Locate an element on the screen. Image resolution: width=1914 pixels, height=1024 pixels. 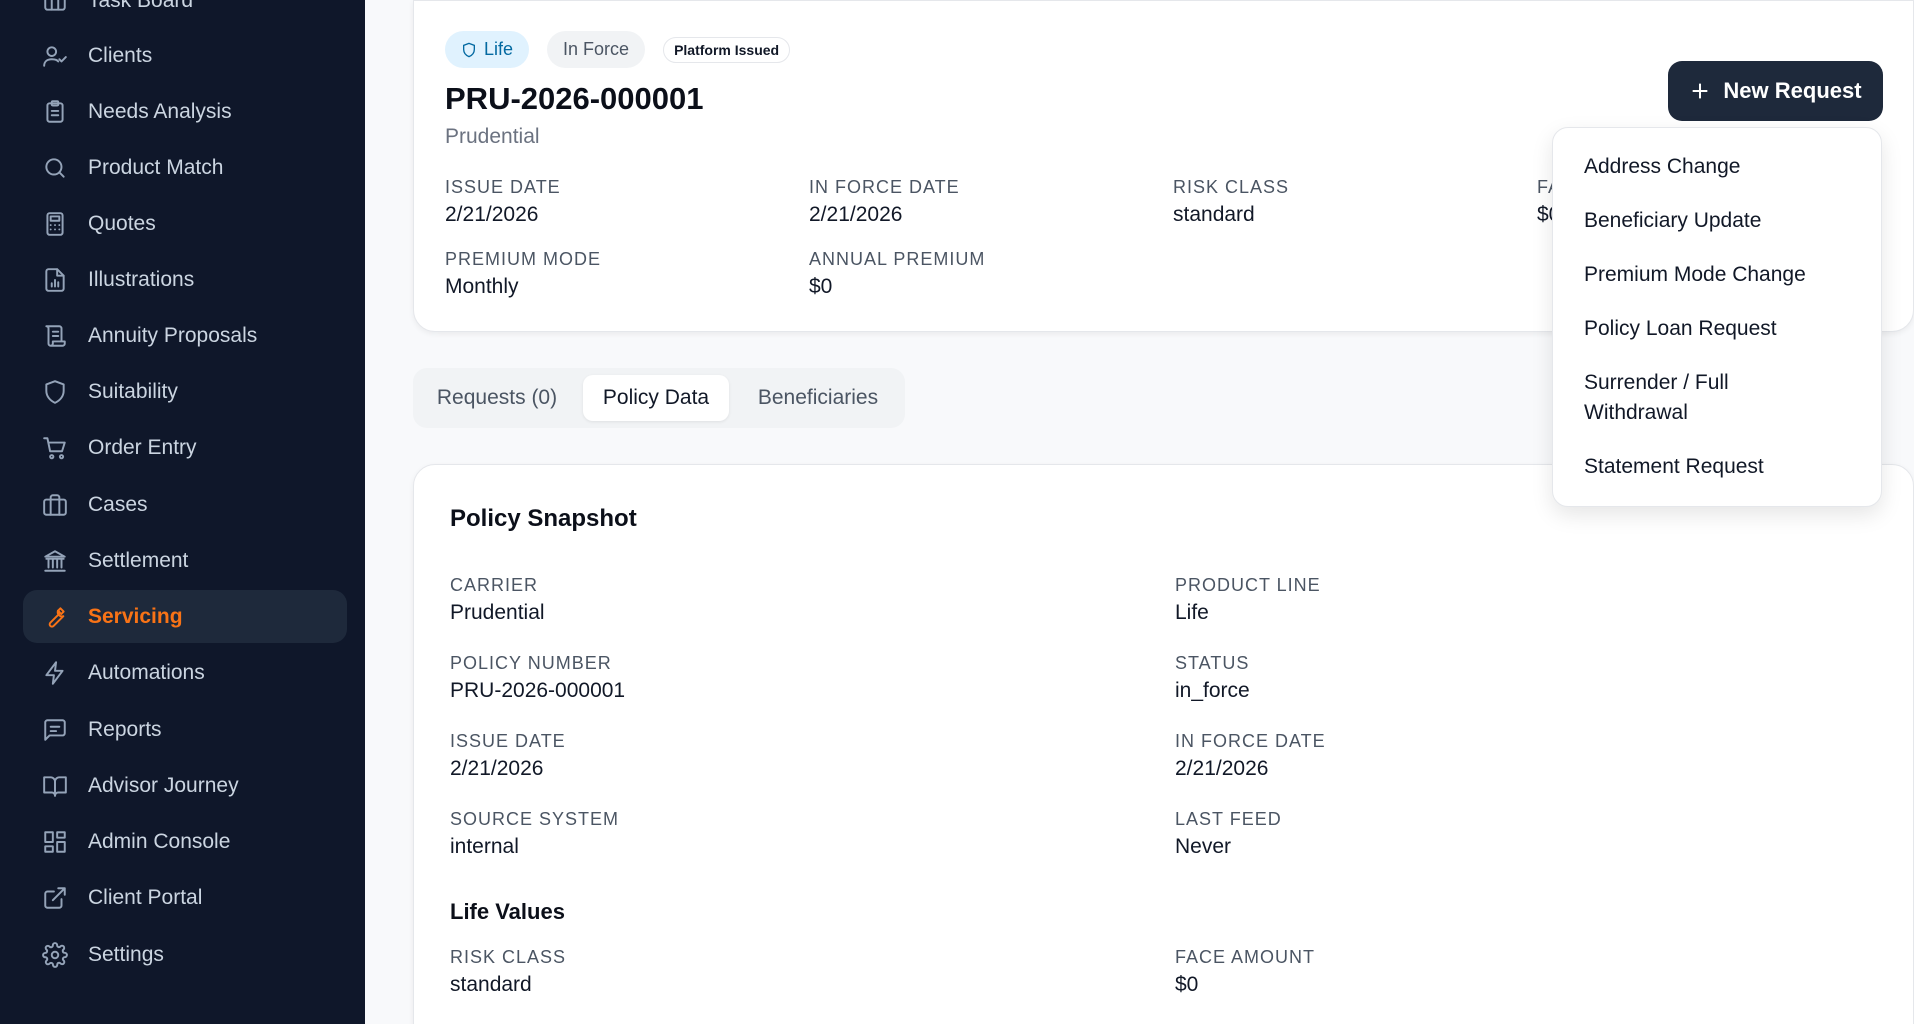
bank-icon is located at coordinates (55, 561).